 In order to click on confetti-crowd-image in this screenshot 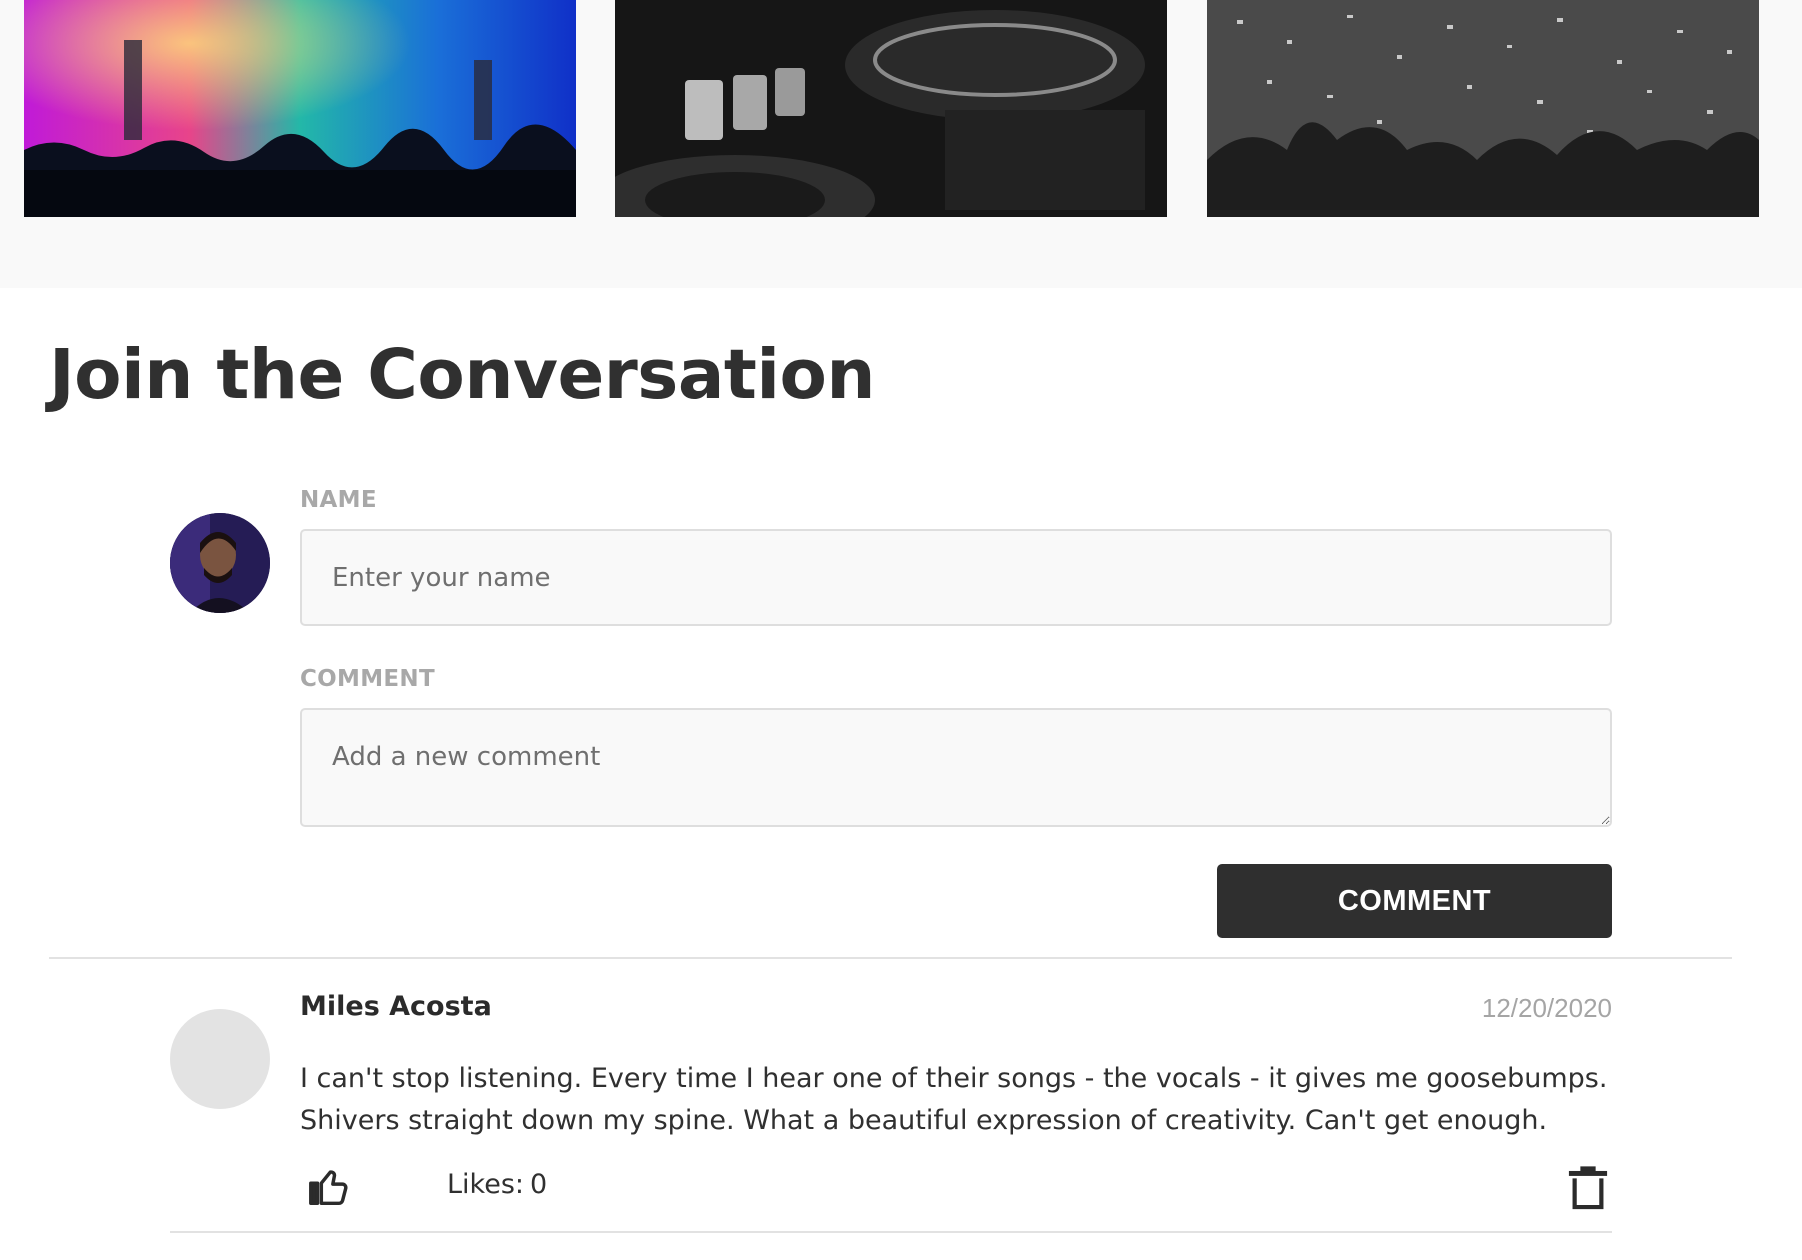, I will do `click(1483, 108)`.